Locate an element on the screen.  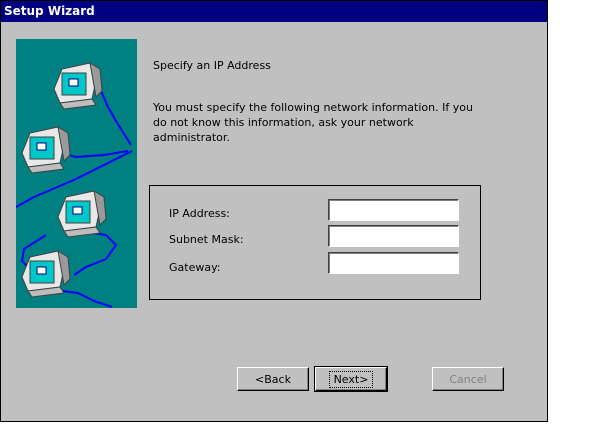
cancel-button: Cancel is located at coordinates (468, 379).